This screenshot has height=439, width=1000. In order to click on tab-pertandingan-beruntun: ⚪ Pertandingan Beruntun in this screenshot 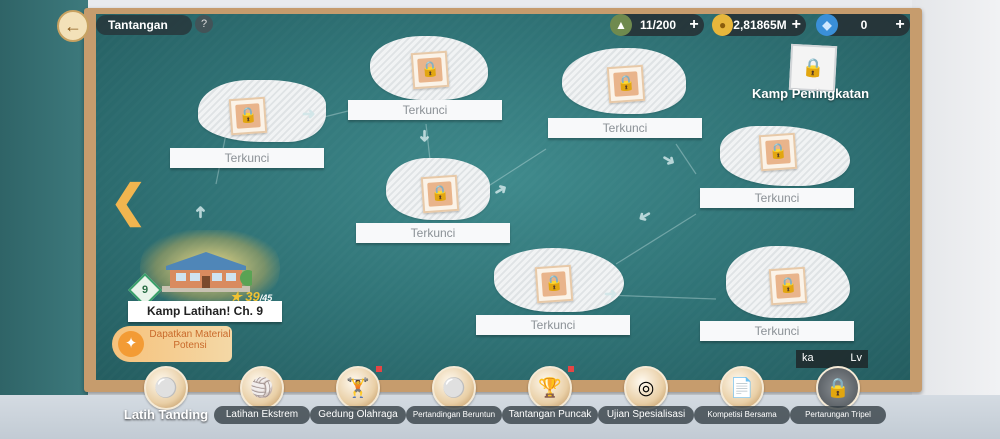, I will do `click(454, 400)`.